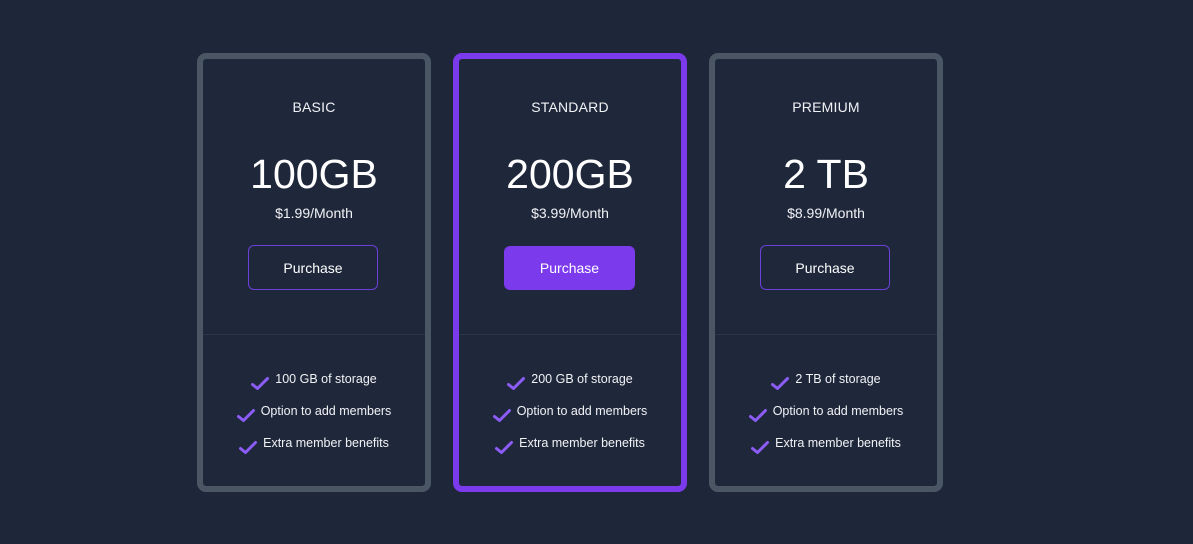 The image size is (1193, 544). Describe the element at coordinates (570, 213) in the screenshot. I see `plan-price: $3.99/Month` at that location.